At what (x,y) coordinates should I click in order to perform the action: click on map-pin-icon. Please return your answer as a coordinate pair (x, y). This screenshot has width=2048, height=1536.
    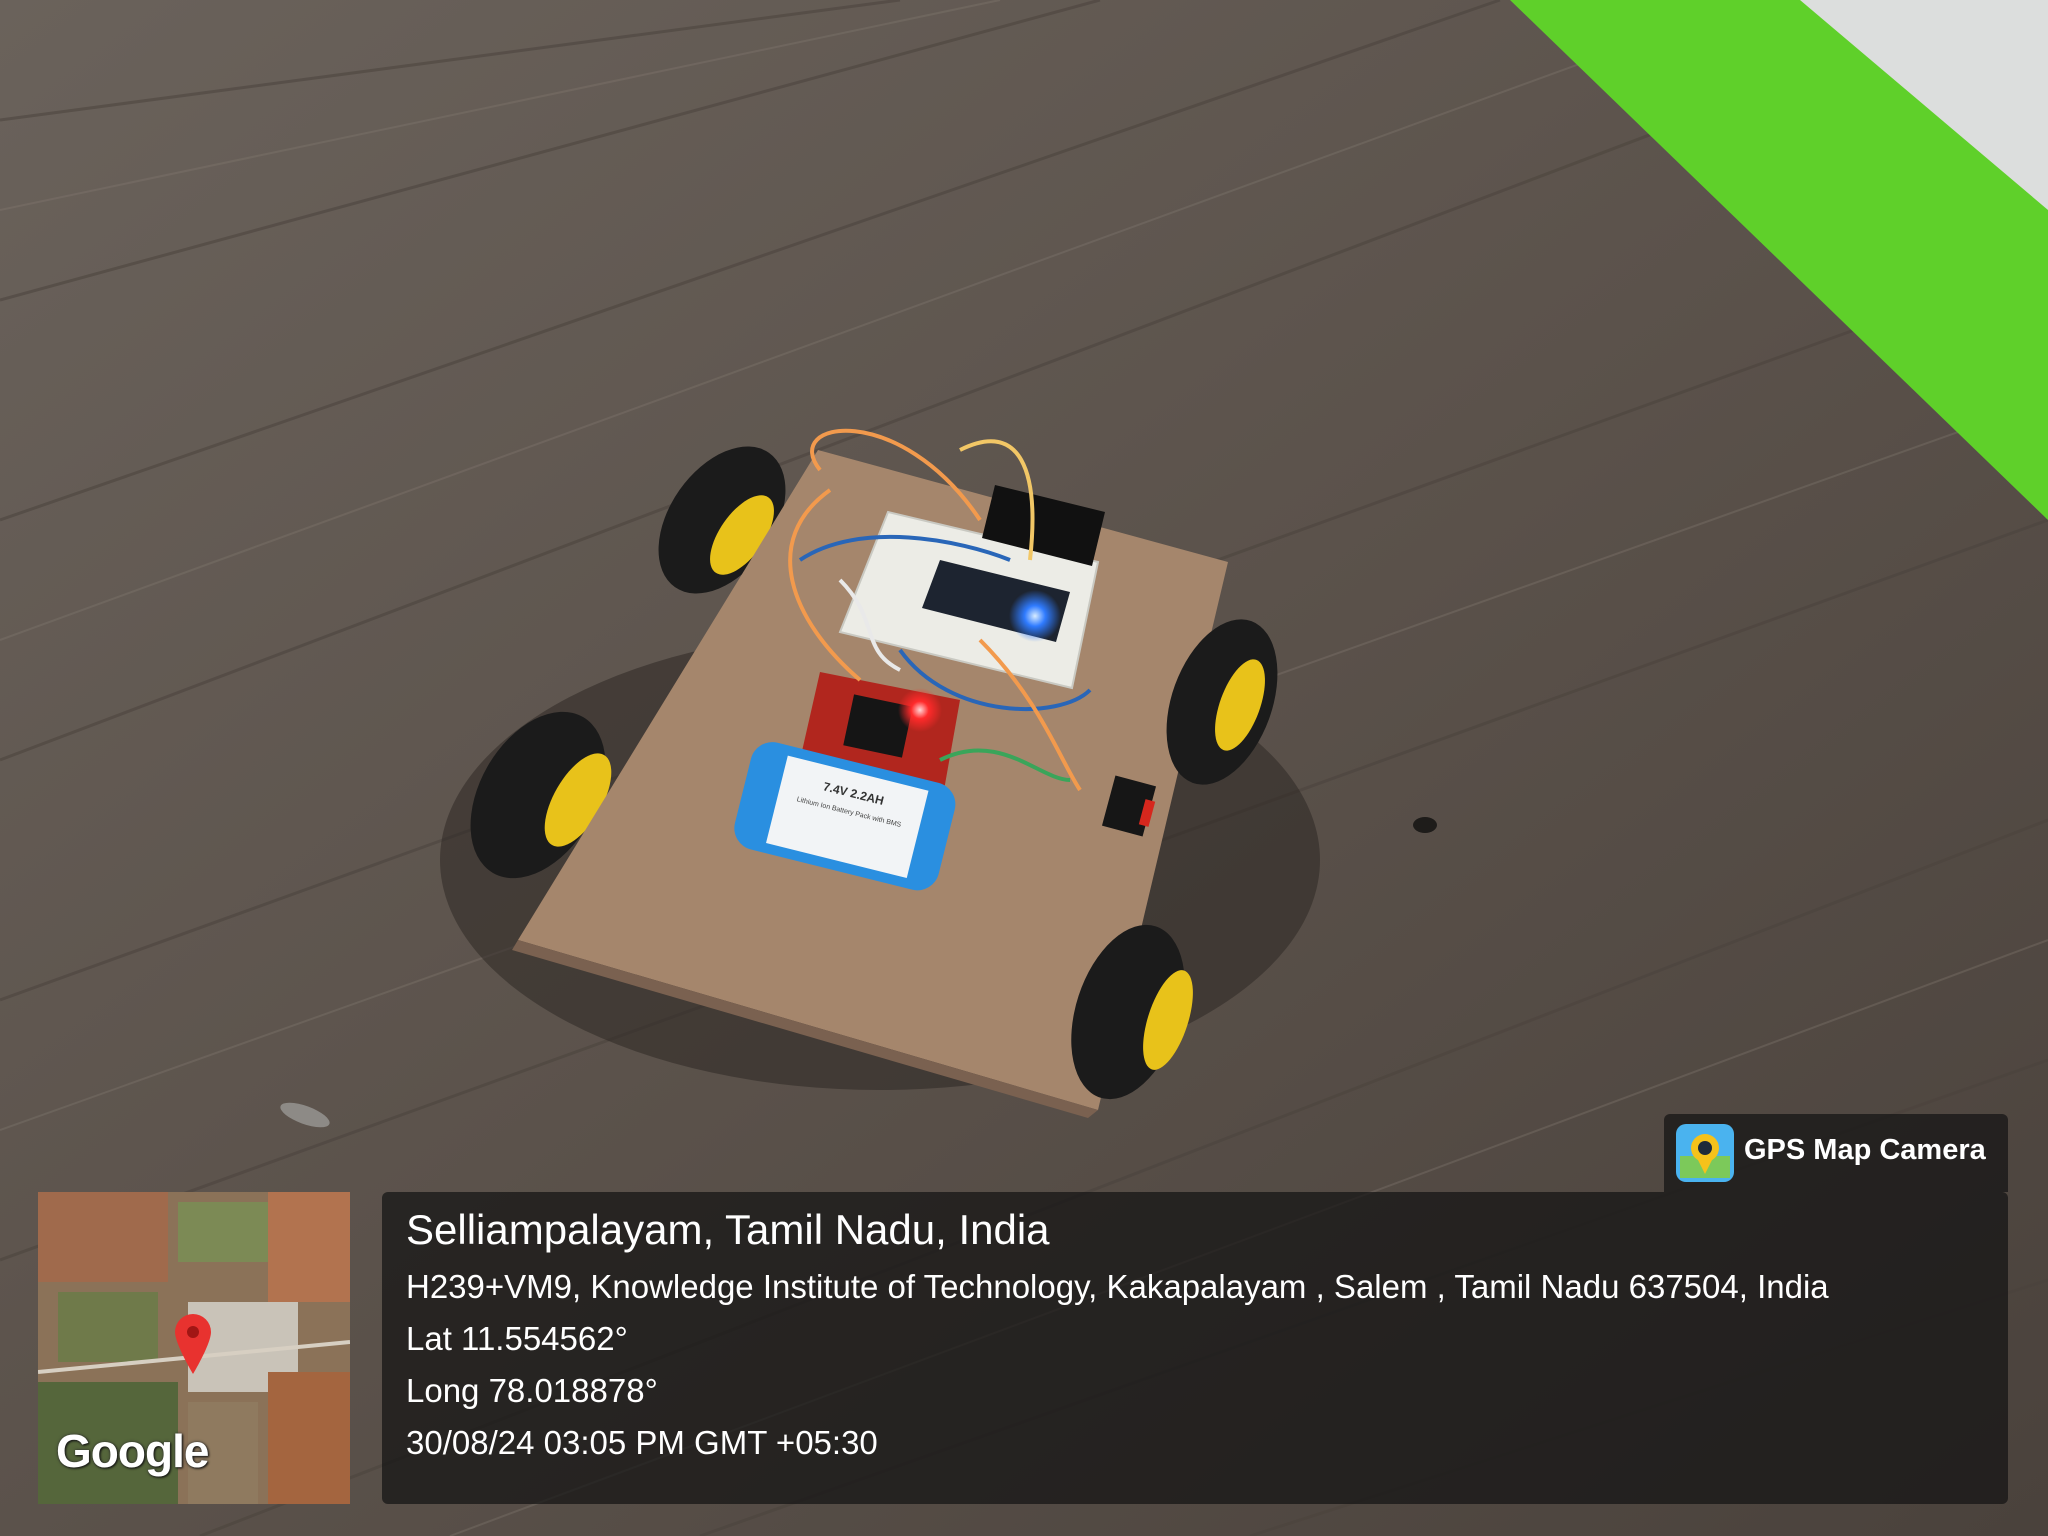
    Looking at the image, I should click on (193, 1344).